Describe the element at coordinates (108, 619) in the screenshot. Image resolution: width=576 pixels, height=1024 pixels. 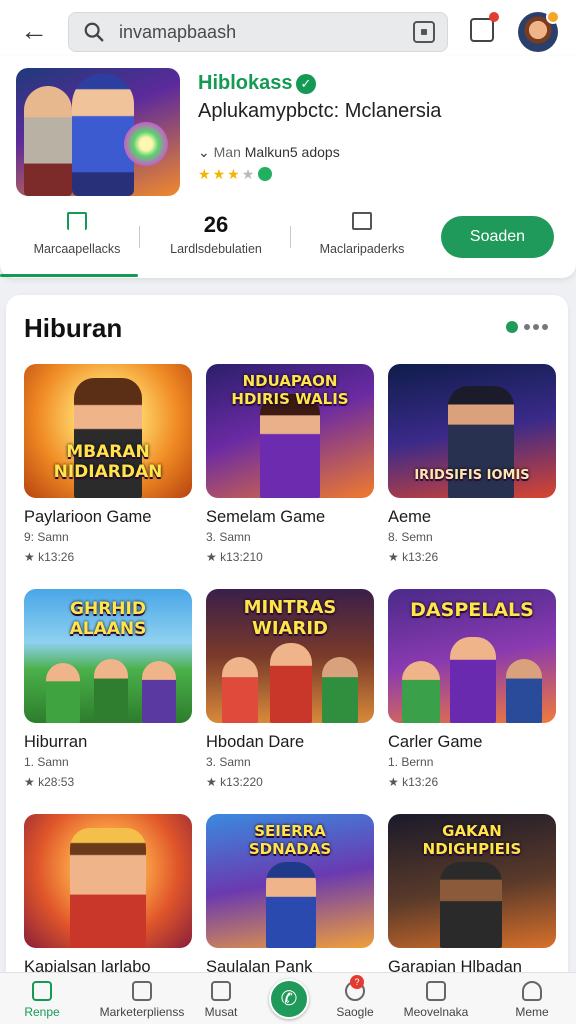
I see `game-art-caption: GHRHID ALAANS` at that location.